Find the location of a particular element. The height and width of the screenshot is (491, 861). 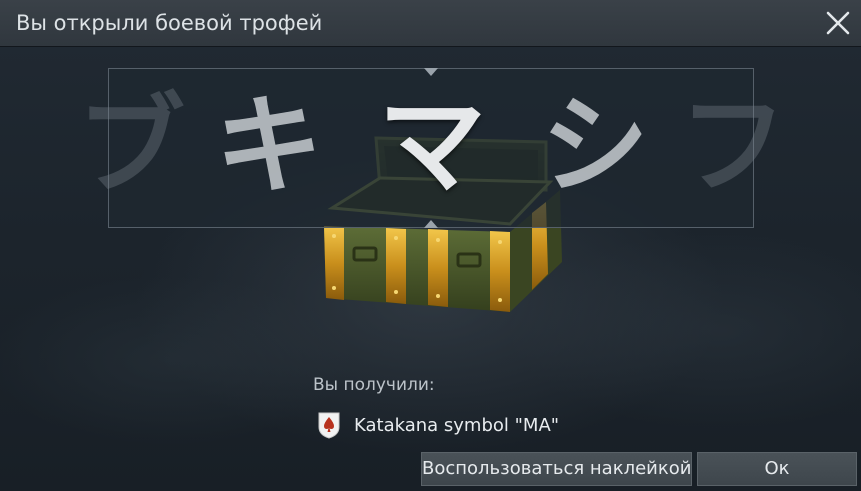

carousel-item: キ is located at coordinates (268, 146).